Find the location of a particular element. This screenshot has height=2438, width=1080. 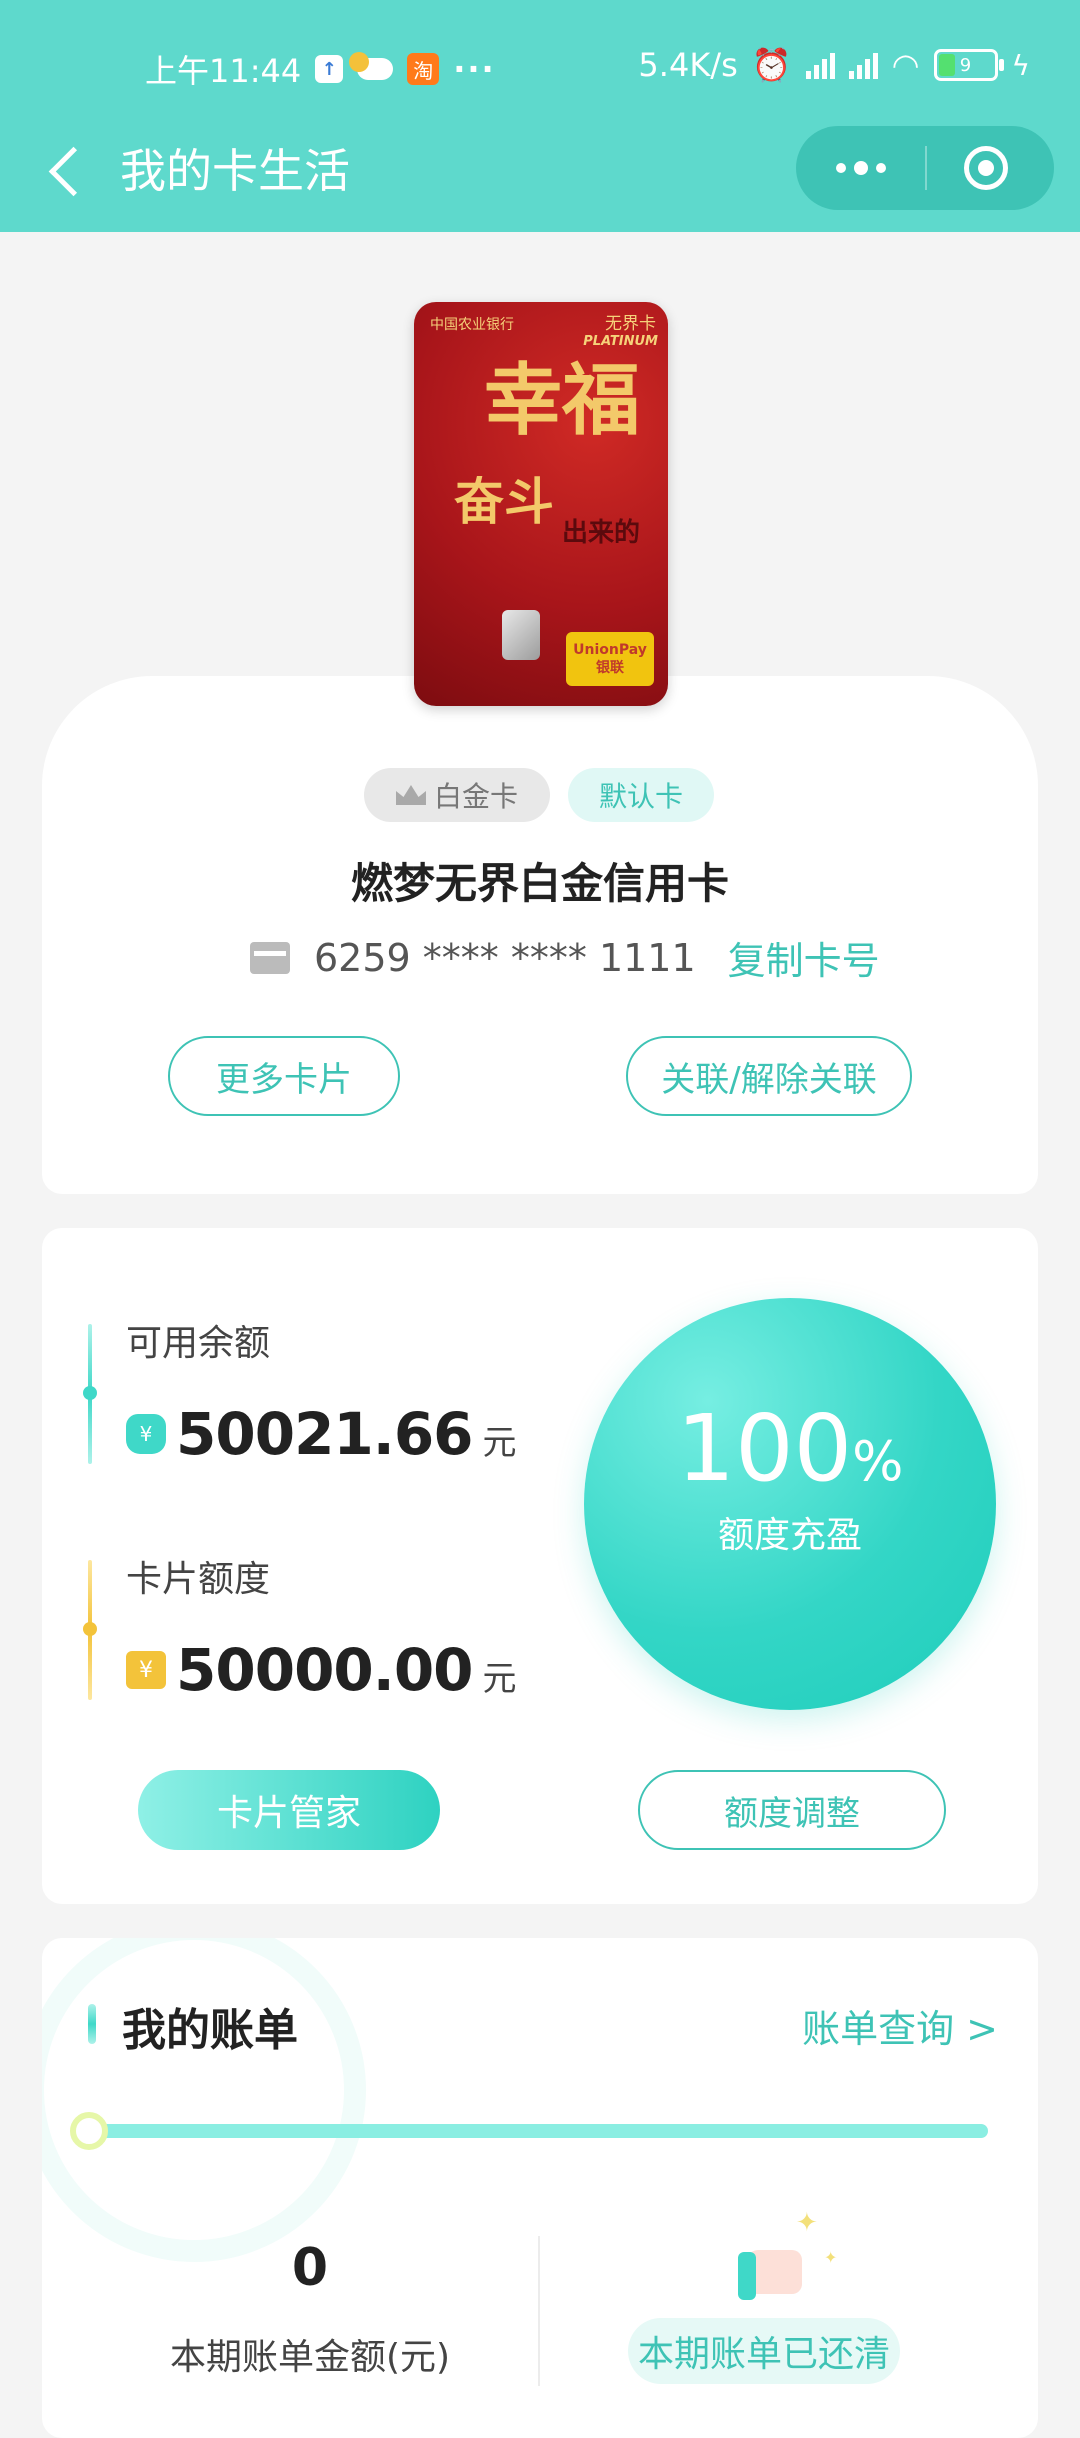

thumb-cuff is located at coordinates (747, 2276).